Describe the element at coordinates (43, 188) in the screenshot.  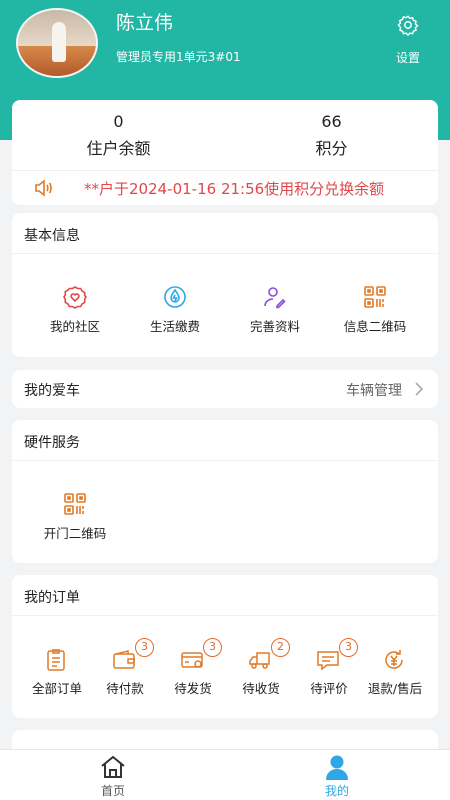
I see `speaker-icon` at that location.